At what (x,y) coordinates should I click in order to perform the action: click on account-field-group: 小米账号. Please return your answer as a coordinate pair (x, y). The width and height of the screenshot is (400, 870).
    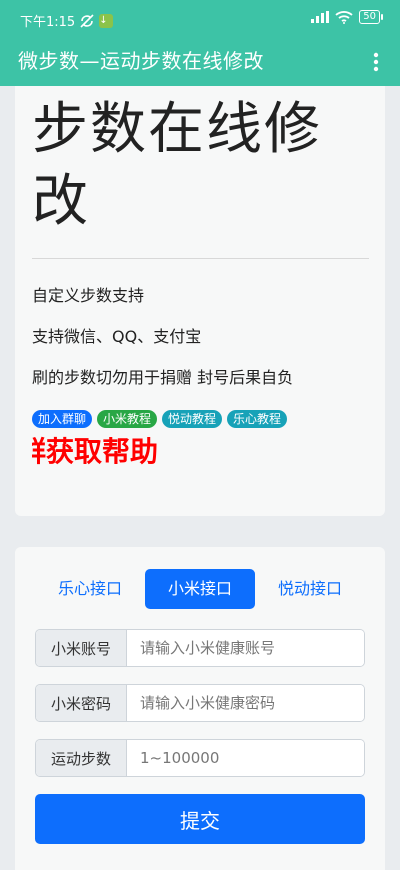
    Looking at the image, I should click on (200, 648).